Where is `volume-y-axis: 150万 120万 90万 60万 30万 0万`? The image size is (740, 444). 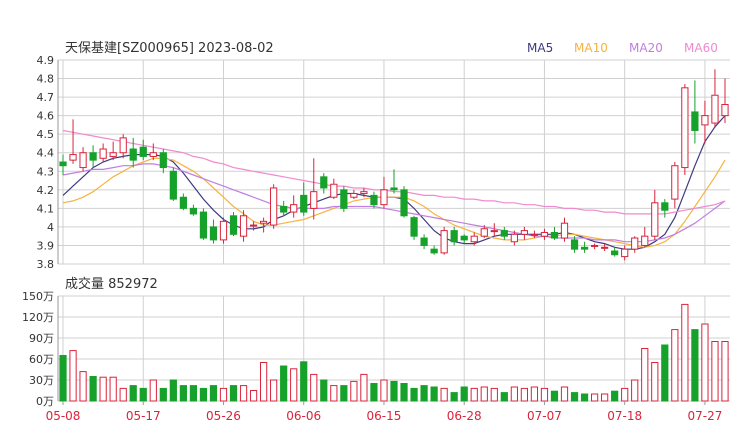
volume-y-axis: 150万 120万 90万 60万 30万 0万 is located at coordinates (38, 349).